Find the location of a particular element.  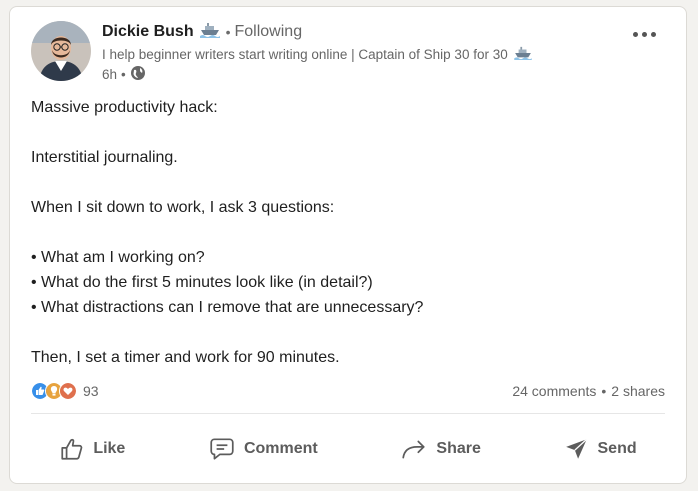

comments-count: 24 comments is located at coordinates (554, 391).